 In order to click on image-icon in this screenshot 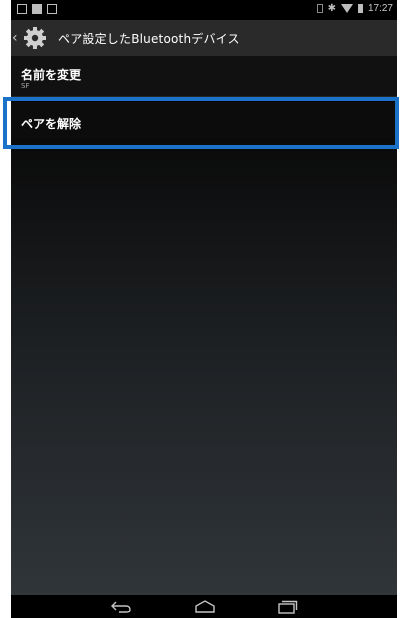, I will do `click(52, 9)`.